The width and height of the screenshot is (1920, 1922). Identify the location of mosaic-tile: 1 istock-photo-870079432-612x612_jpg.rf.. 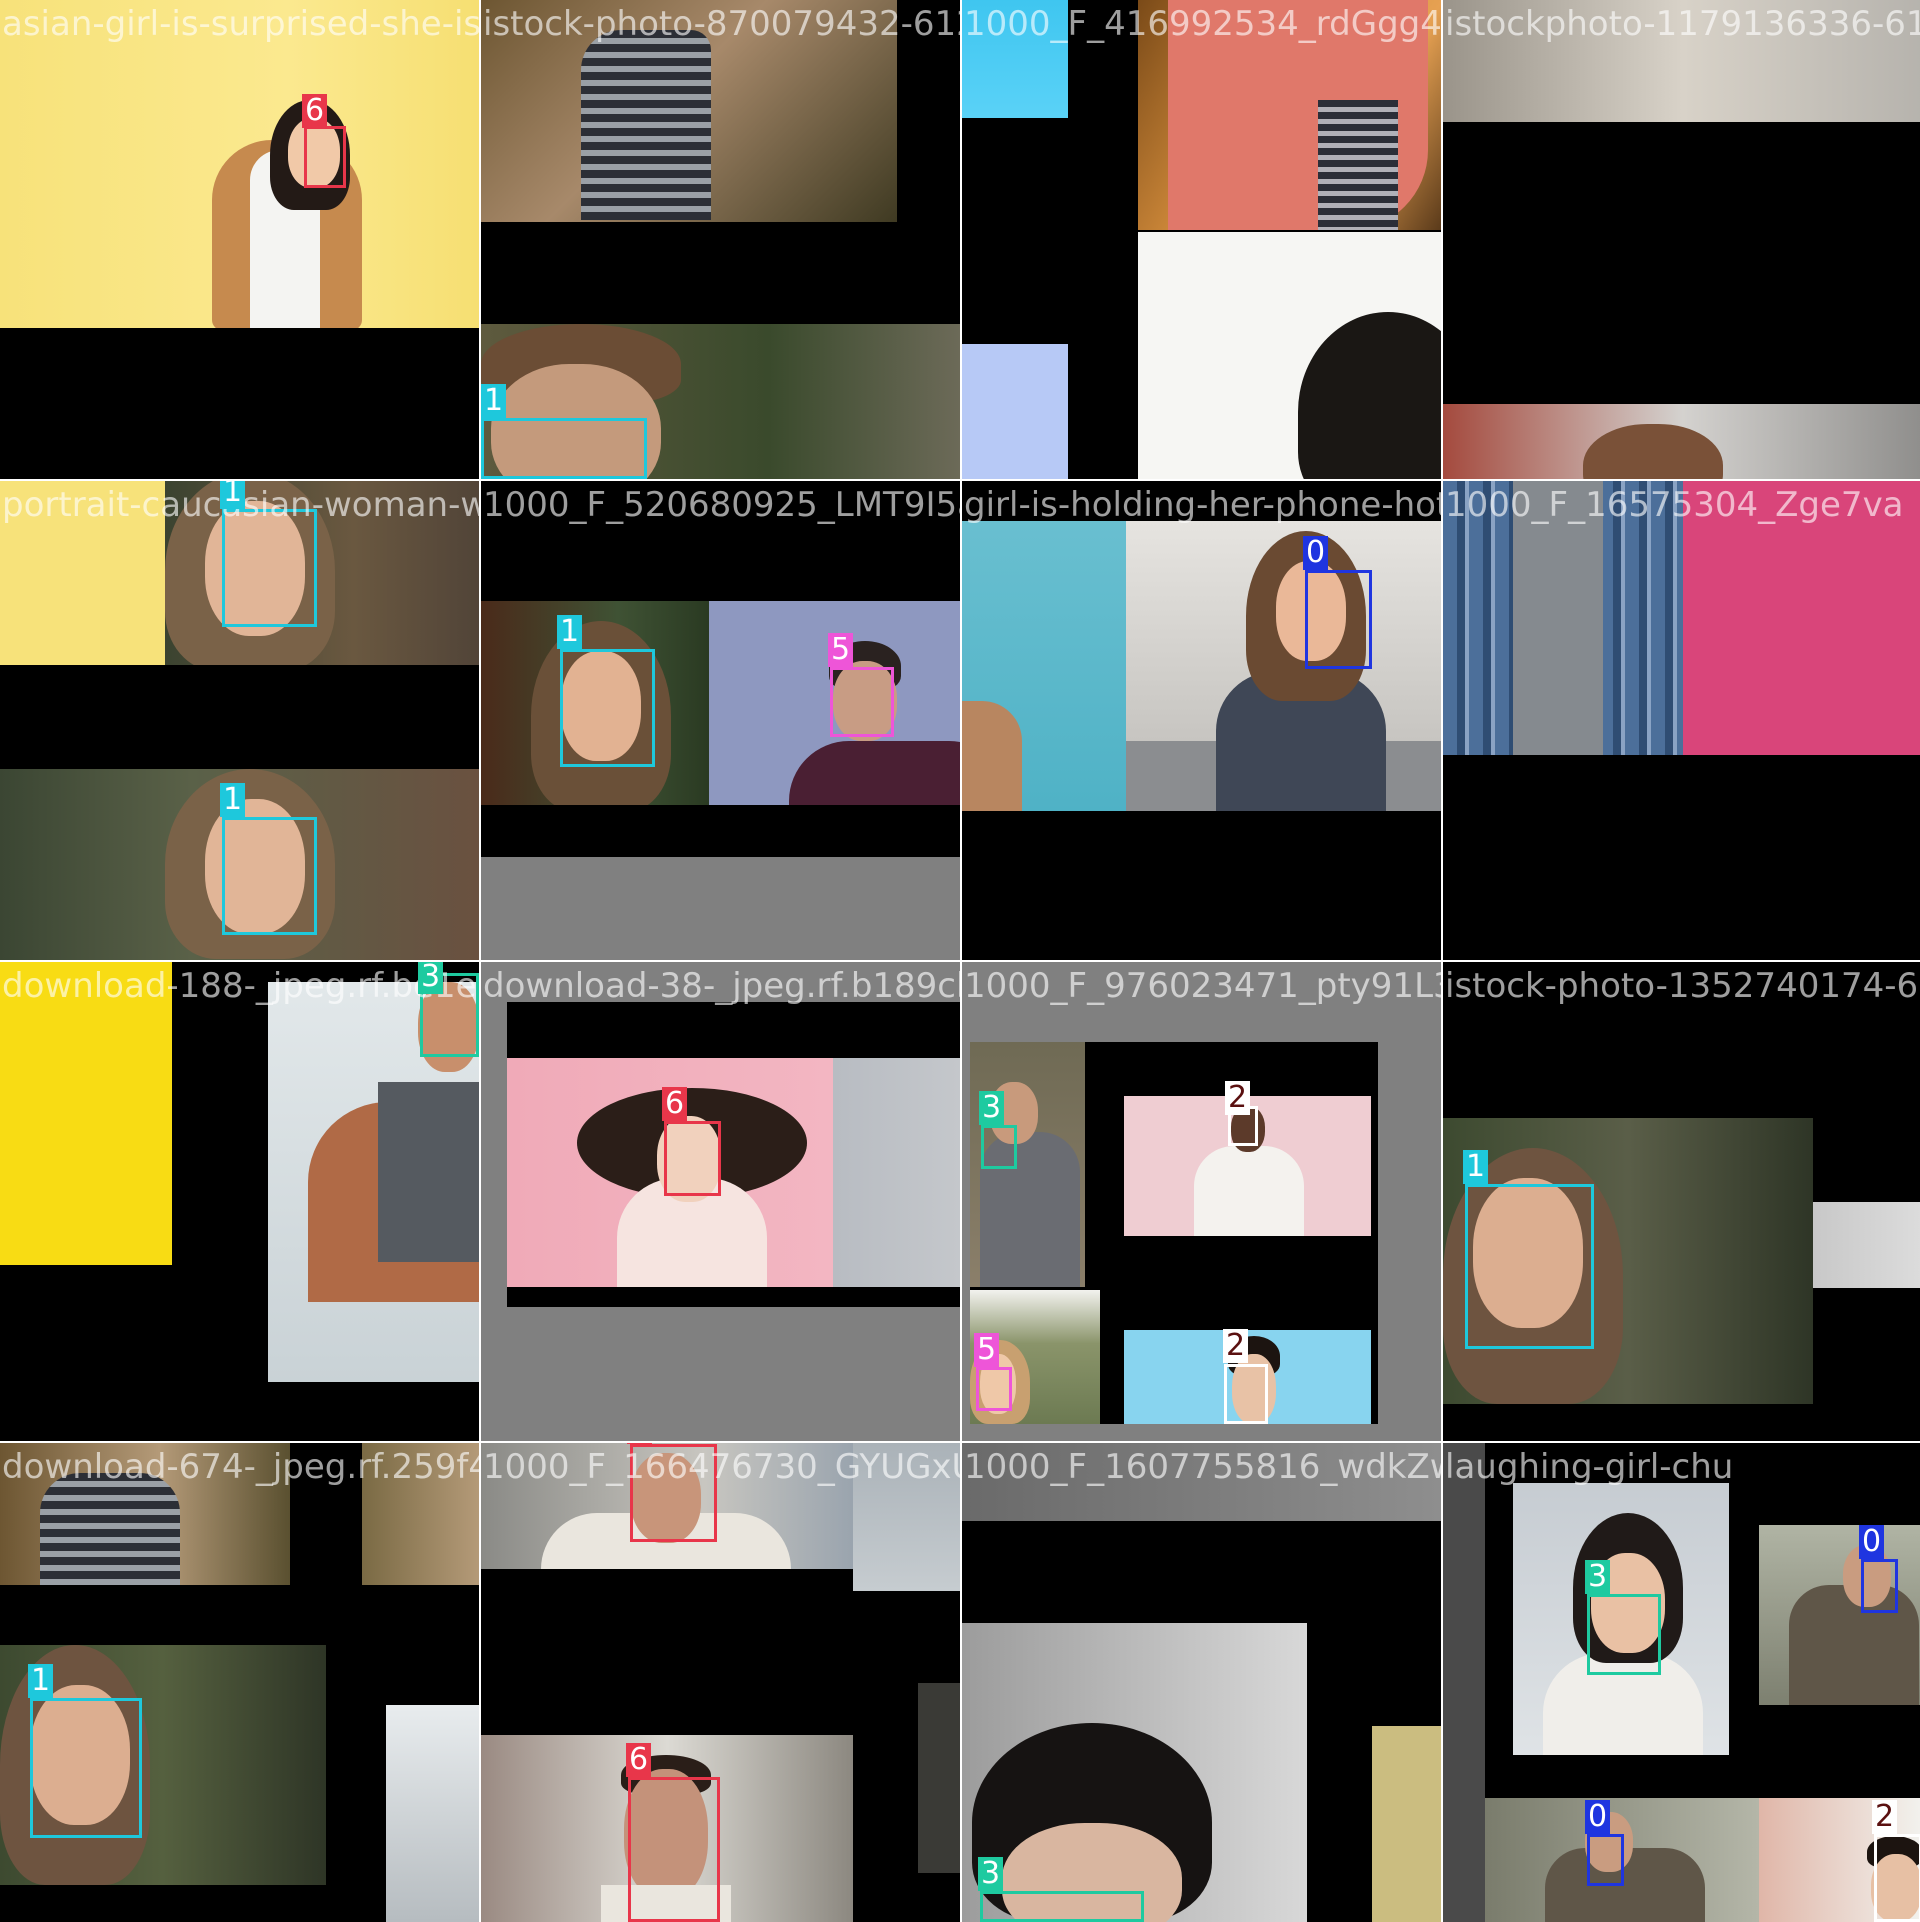
(720, 239).